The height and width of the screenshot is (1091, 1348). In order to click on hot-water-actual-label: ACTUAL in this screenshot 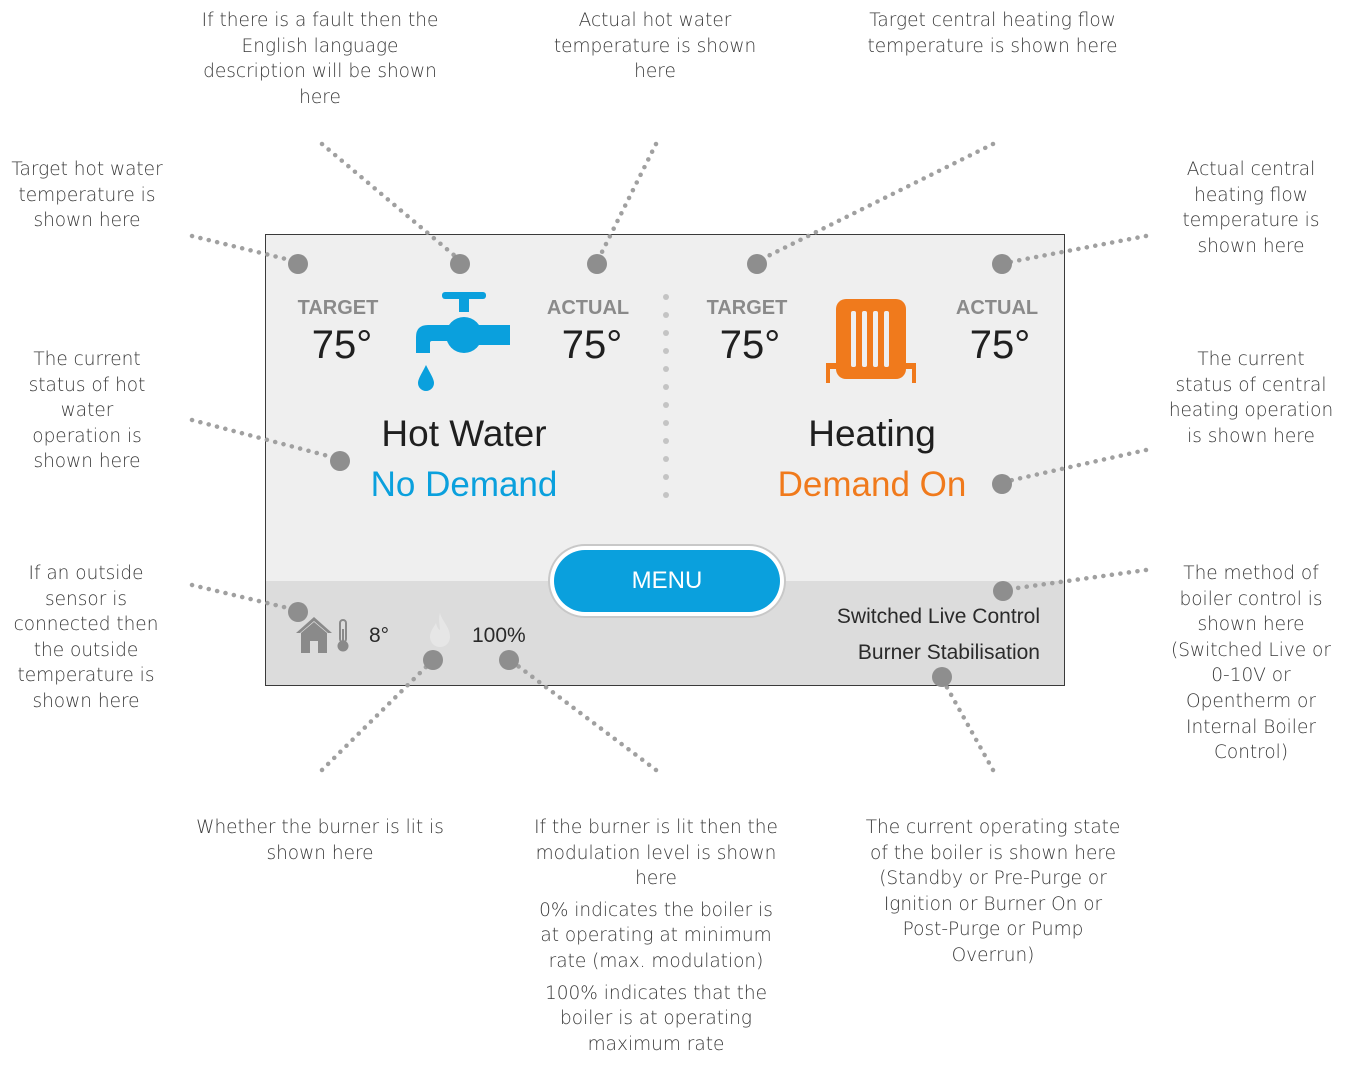, I will do `click(588, 308)`.